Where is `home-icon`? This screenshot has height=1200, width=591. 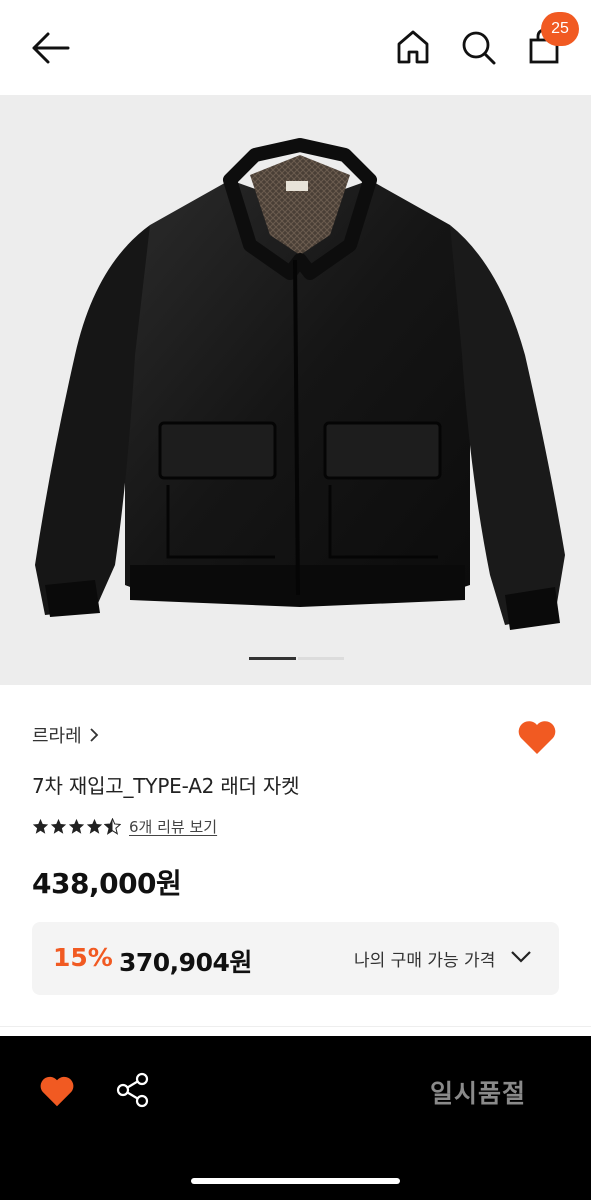
home-icon is located at coordinates (413, 47).